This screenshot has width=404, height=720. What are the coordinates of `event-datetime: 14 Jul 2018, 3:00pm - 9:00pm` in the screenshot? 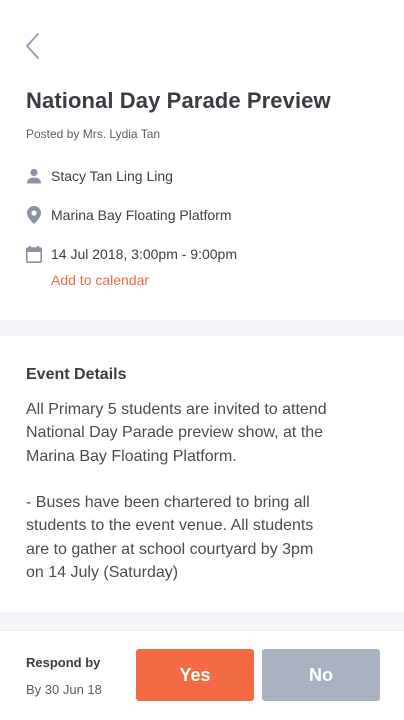 It's located at (144, 254).